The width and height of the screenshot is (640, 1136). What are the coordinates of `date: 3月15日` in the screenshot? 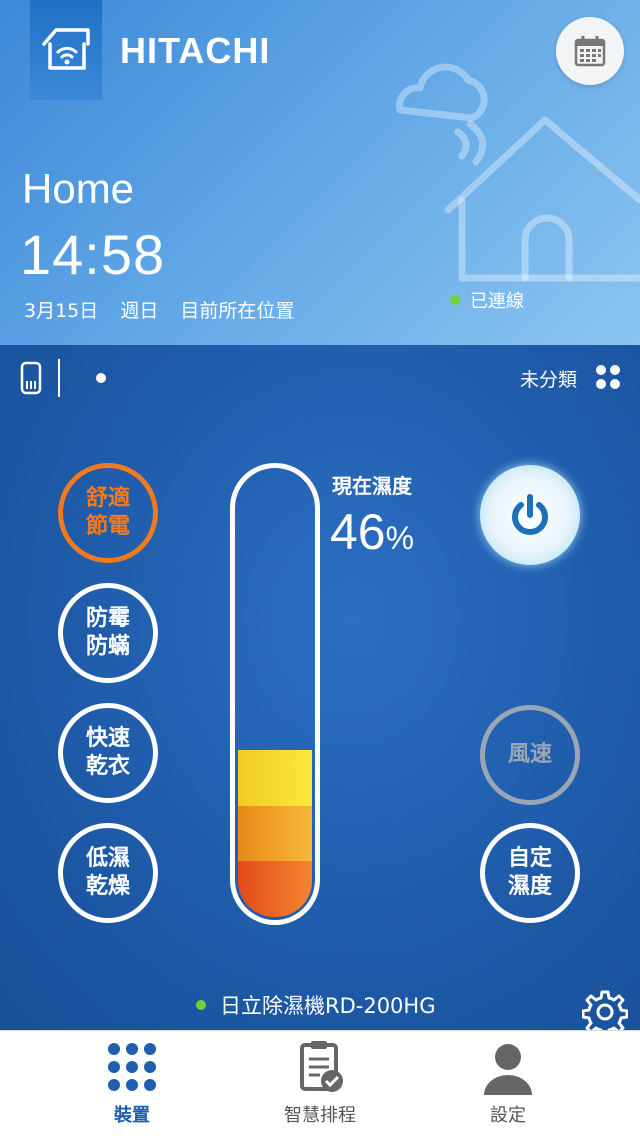 It's located at (61, 311).